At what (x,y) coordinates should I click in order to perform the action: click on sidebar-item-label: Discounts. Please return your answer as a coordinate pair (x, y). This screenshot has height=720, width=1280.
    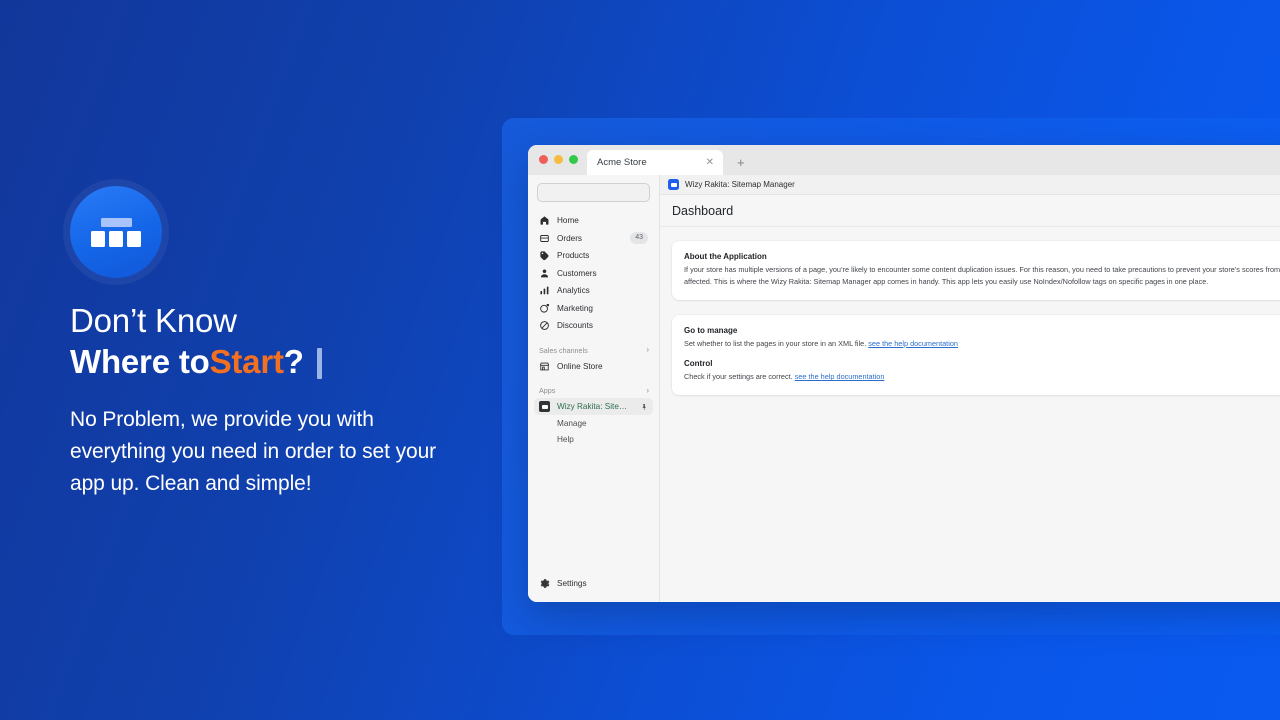
    Looking at the image, I should click on (575, 325).